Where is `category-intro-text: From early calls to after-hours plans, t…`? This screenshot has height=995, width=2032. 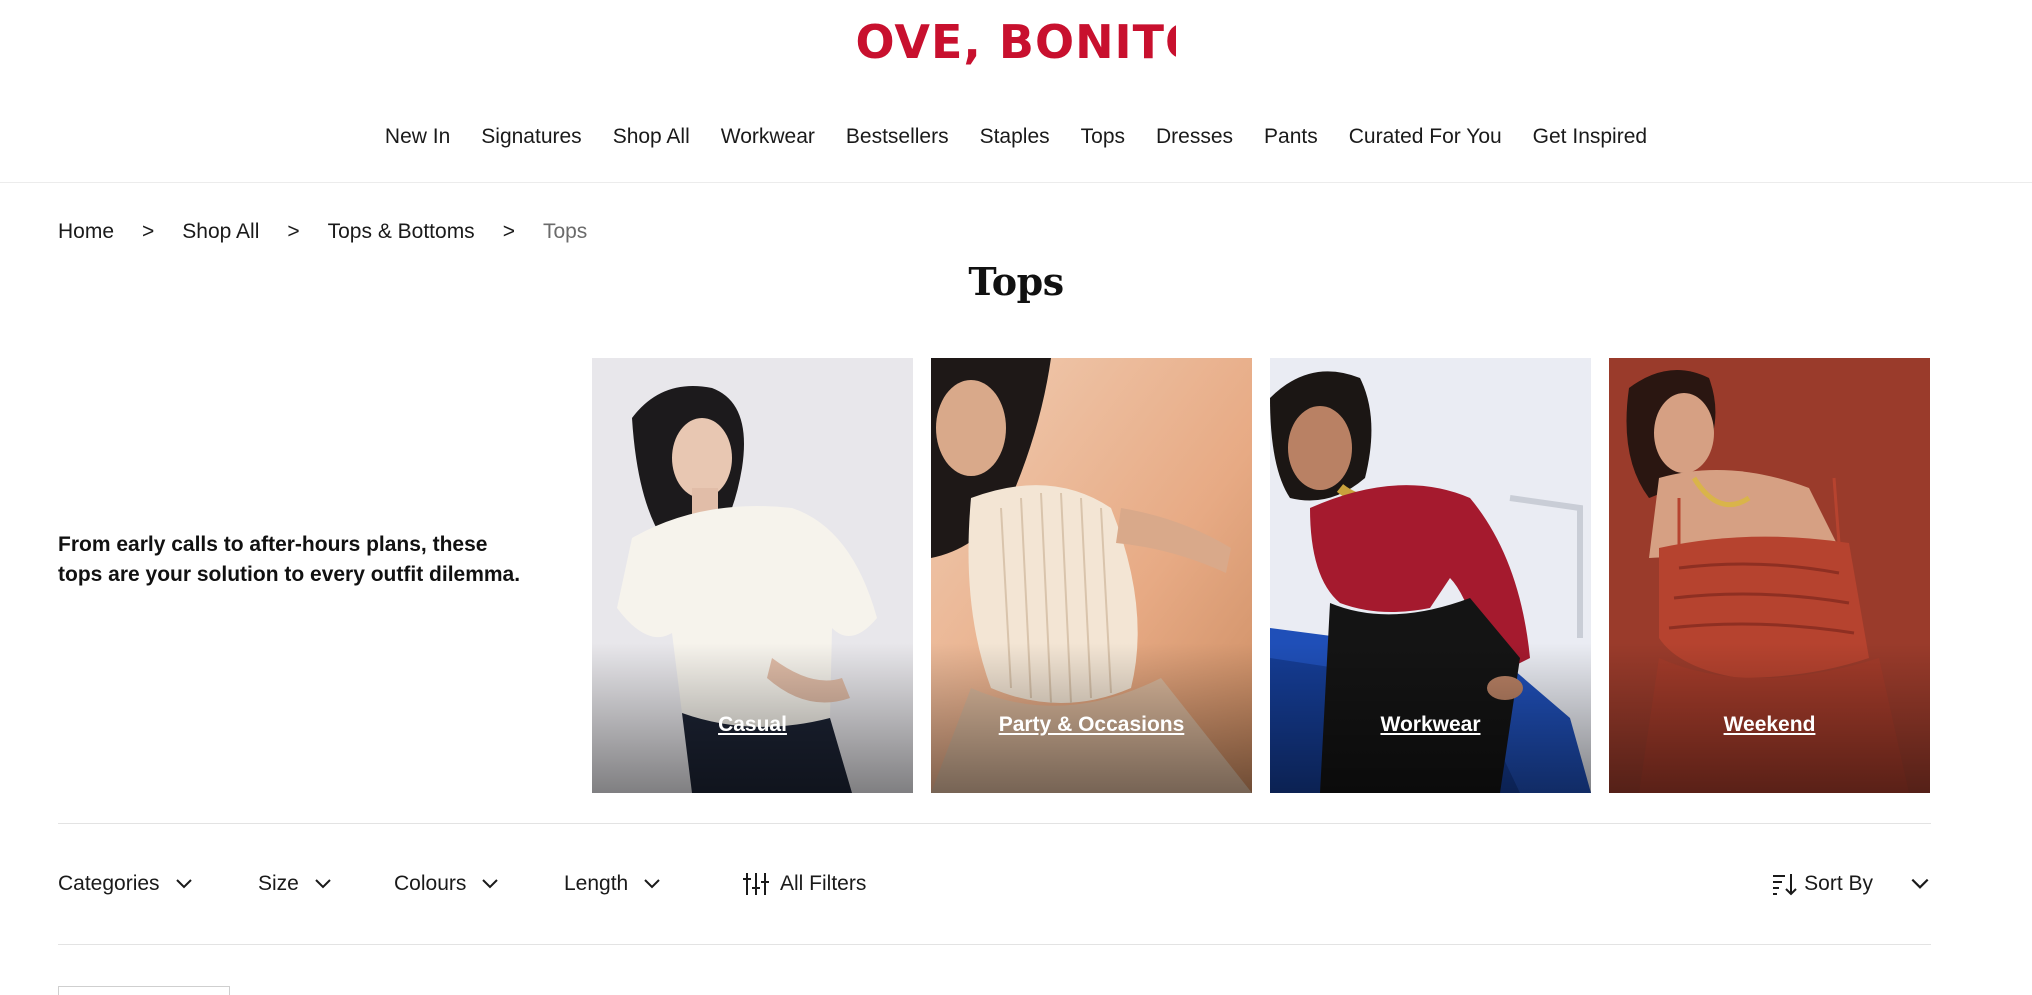 category-intro-text: From early calls to after-hours plans, t… is located at coordinates (289, 559).